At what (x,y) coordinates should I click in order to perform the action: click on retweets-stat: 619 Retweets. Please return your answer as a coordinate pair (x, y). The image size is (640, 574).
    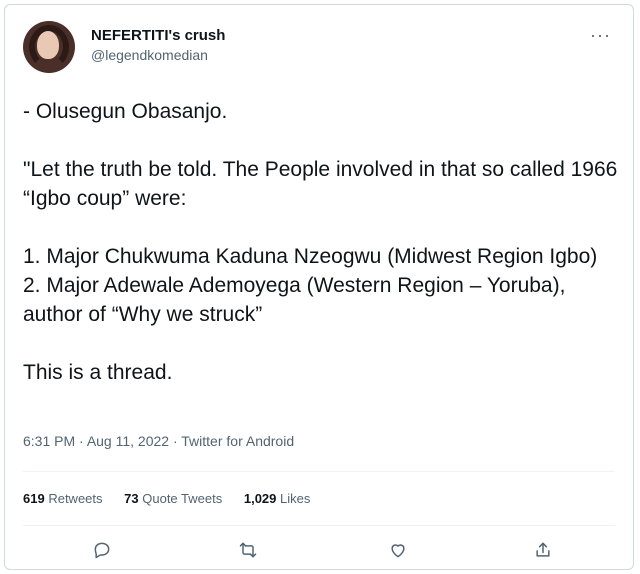
    Looking at the image, I should click on (63, 498).